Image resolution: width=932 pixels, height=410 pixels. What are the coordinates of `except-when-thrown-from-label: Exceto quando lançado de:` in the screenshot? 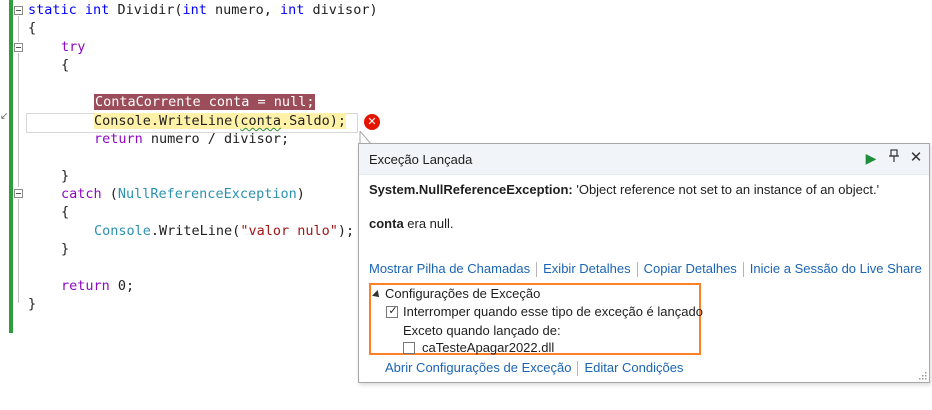 It's located at (482, 330).